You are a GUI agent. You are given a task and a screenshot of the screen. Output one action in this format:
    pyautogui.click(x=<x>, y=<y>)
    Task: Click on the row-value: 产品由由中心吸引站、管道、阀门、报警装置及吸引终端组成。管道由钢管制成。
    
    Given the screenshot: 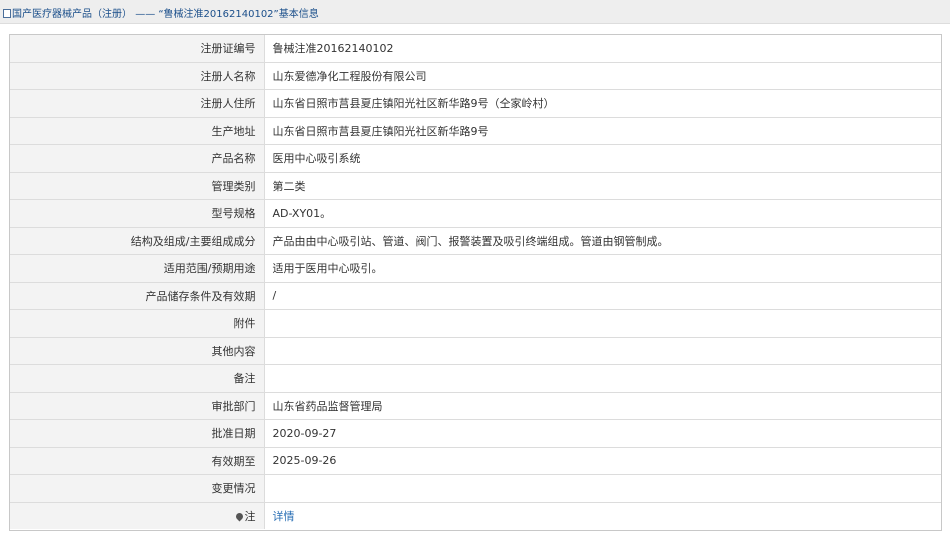 What is the action you would take?
    pyautogui.click(x=602, y=241)
    